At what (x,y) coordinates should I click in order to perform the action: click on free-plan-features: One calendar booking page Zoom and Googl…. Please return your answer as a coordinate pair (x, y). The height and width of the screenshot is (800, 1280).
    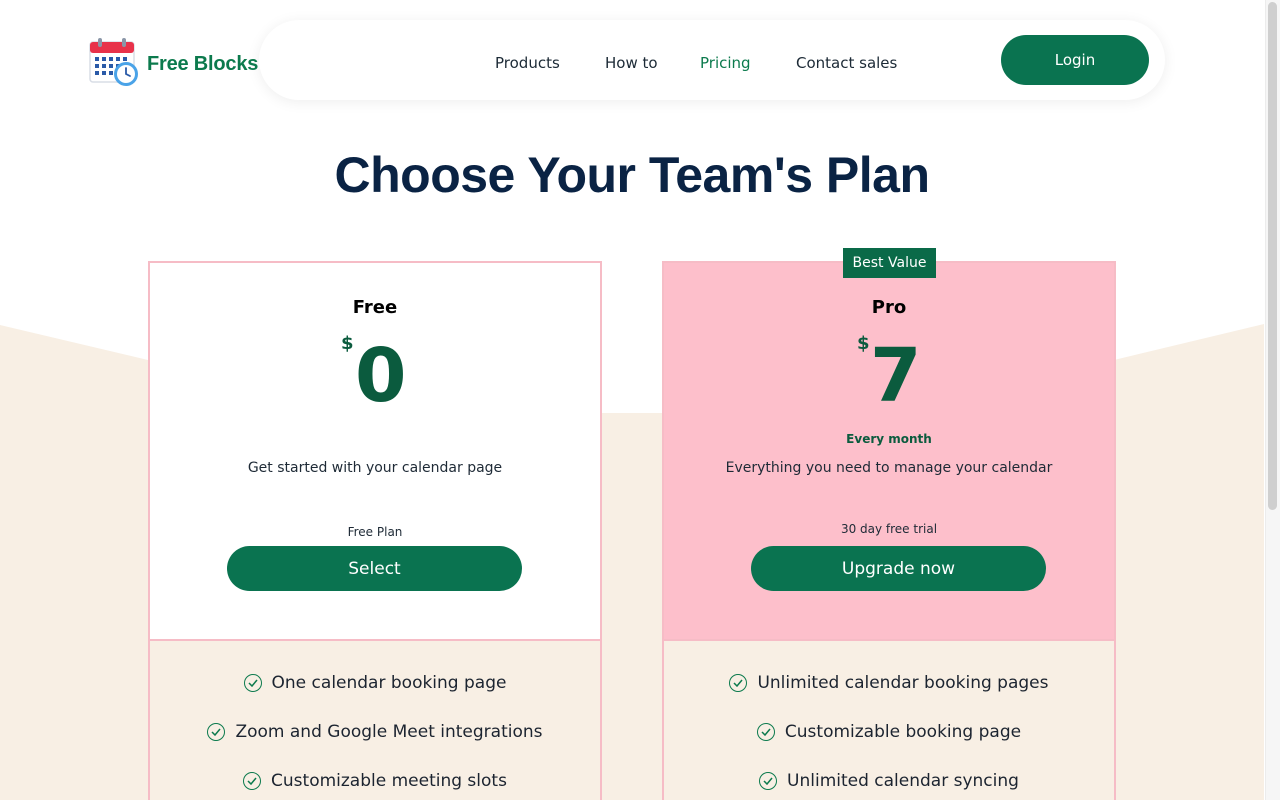
    Looking at the image, I should click on (375, 719).